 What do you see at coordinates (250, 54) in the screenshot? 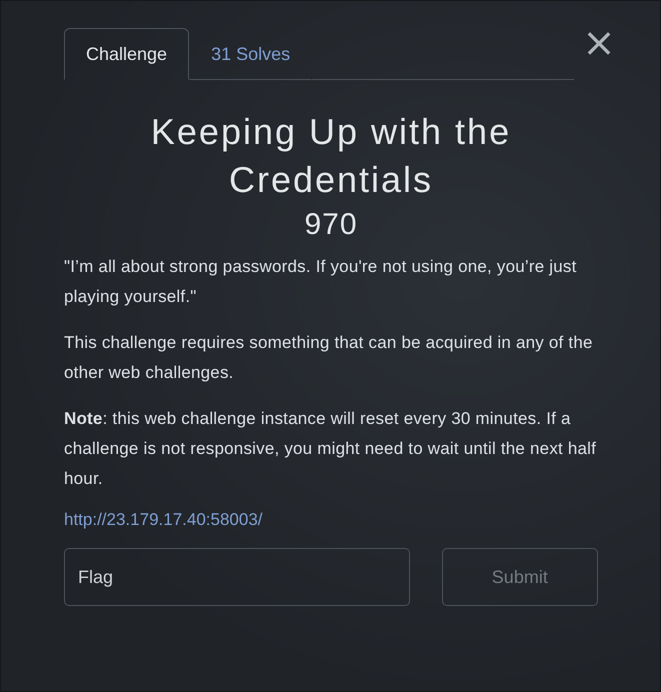
I see `tab: 31 Solves` at bounding box center [250, 54].